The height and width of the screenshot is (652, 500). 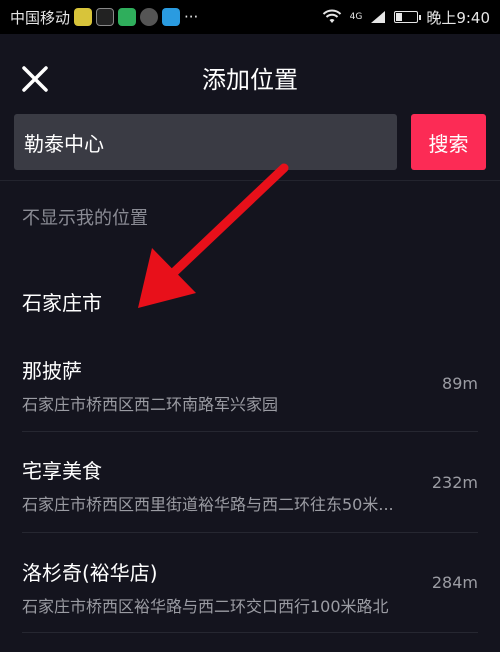 What do you see at coordinates (62, 303) in the screenshot?
I see `location-name: 石家庄市` at bounding box center [62, 303].